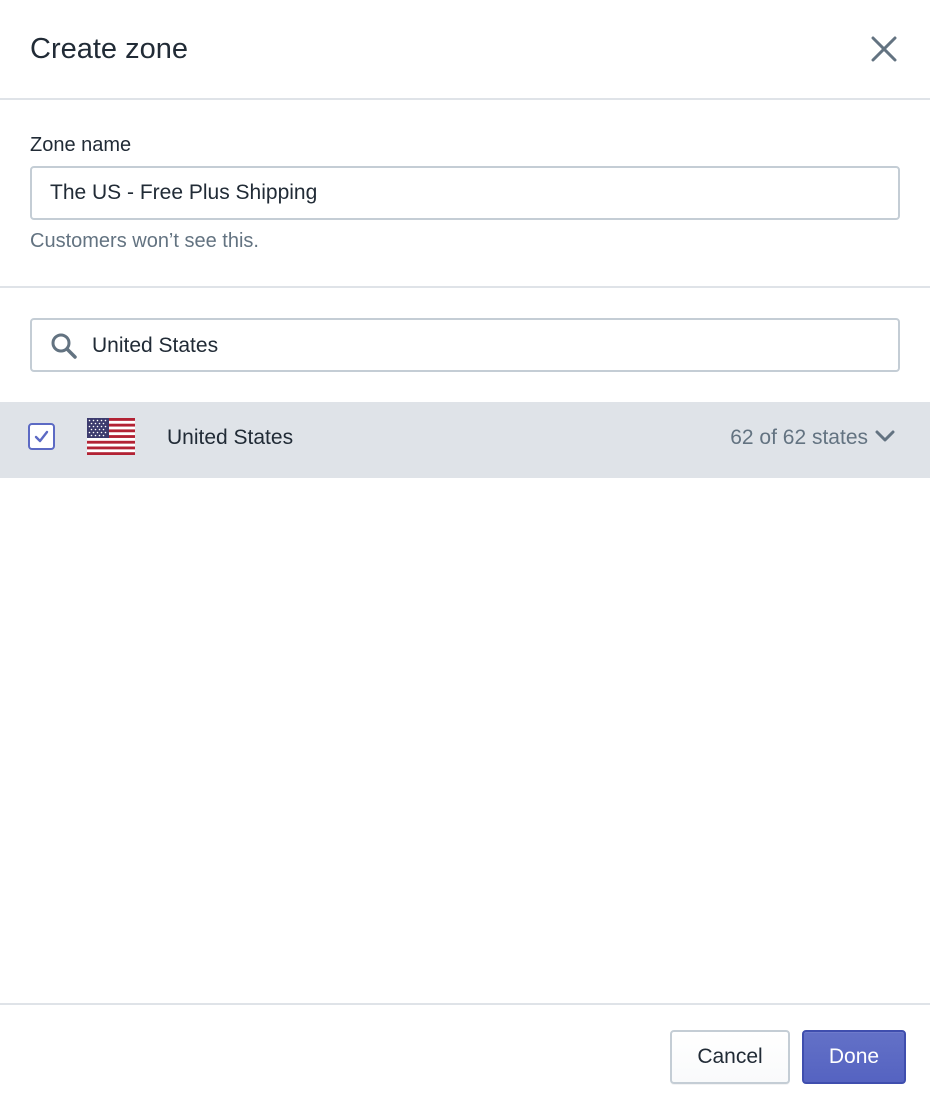 The width and height of the screenshot is (930, 1102). Describe the element at coordinates (465, 50) in the screenshot. I see `modal-header: Create zone` at that location.